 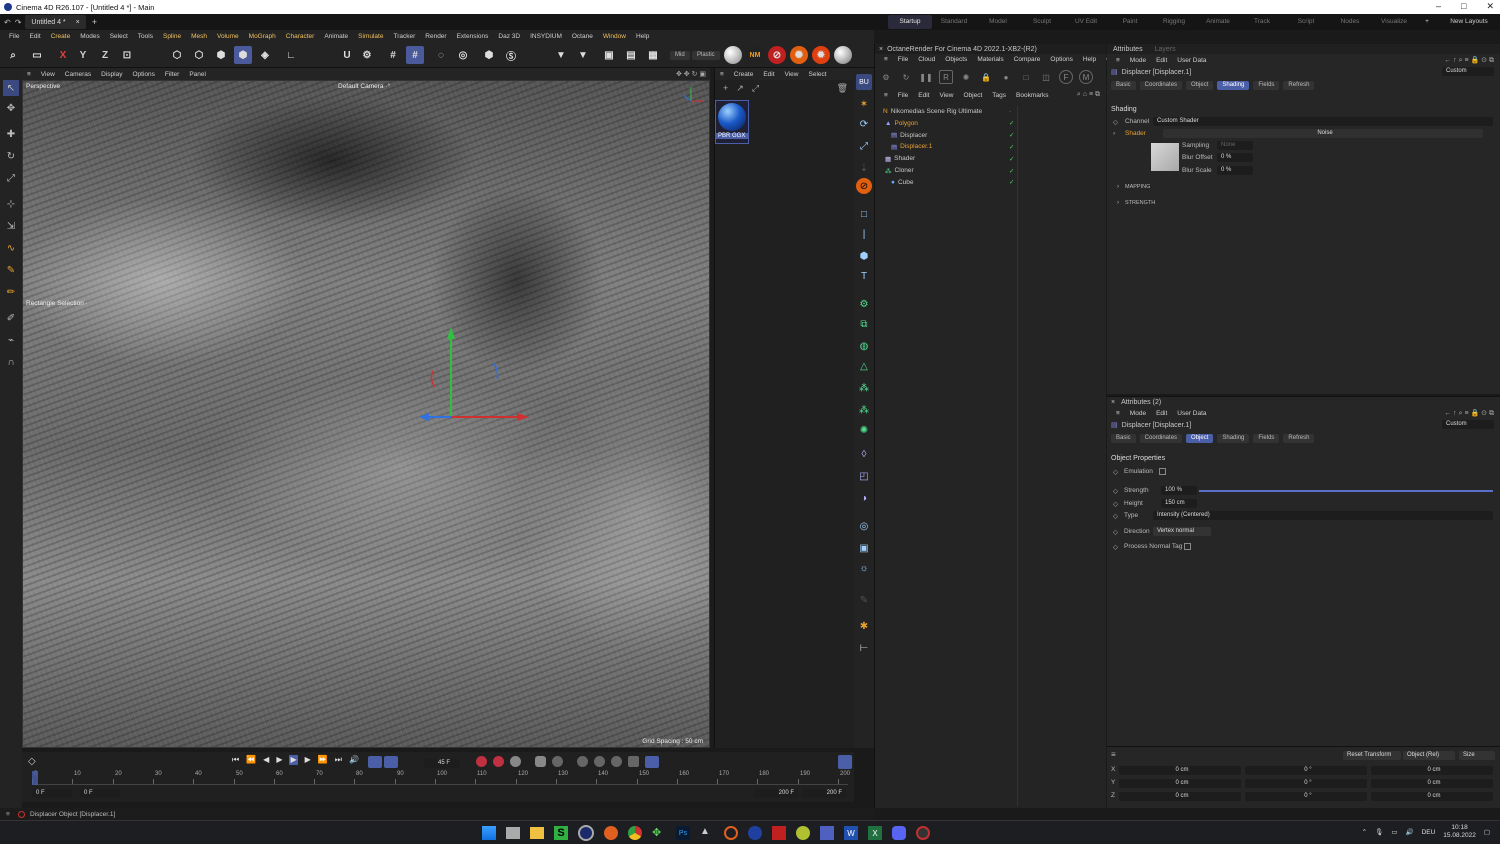 I want to click on motion-icon, so click(x=652, y=762).